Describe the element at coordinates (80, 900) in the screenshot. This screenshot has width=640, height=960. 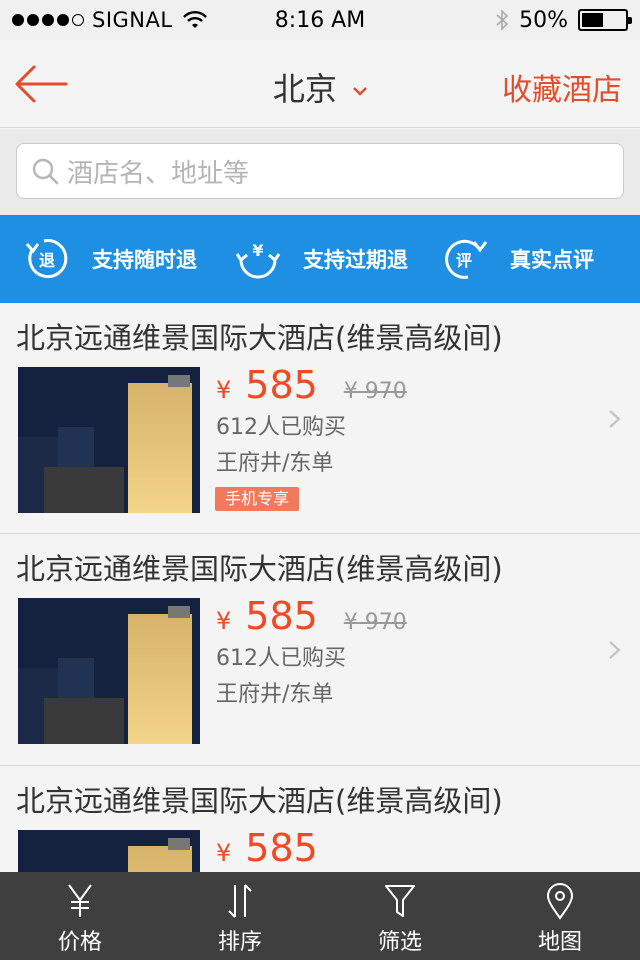
I see `yen-icon` at that location.